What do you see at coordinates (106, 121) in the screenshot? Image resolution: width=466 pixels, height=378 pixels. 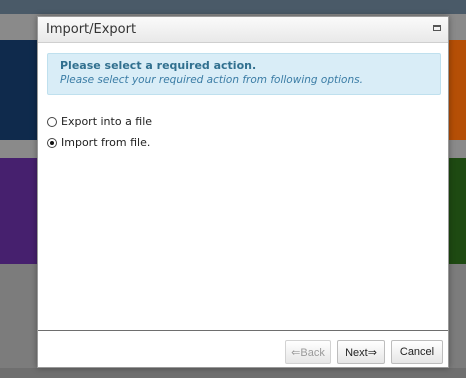 I see `export-label: Export into a file` at bounding box center [106, 121].